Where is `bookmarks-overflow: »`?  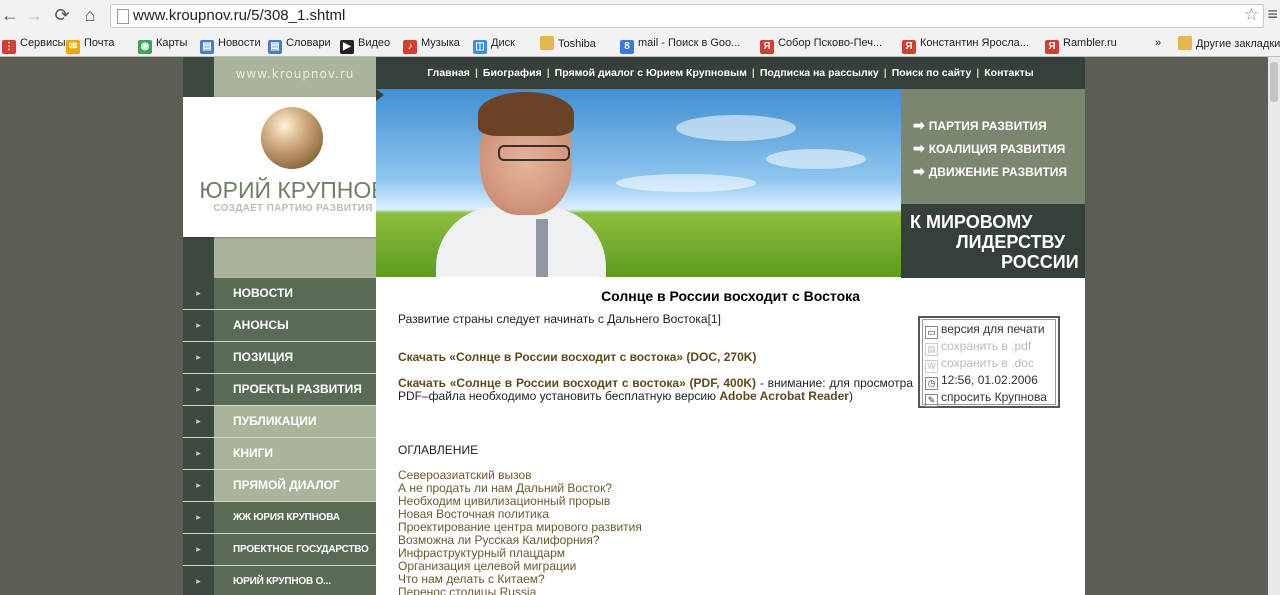
bookmarks-overflow: » is located at coordinates (1158, 44).